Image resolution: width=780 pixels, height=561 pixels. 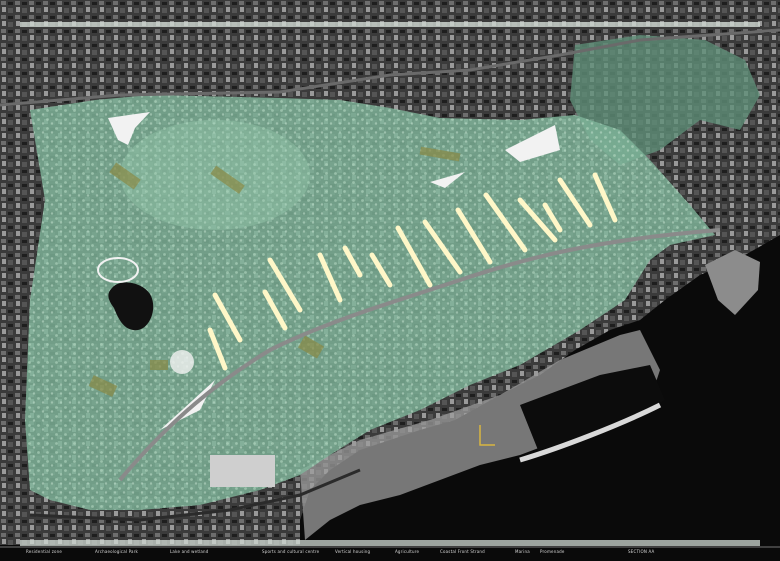 I want to click on legend-label-lake: Lake and wetland, so click(x=189, y=551).